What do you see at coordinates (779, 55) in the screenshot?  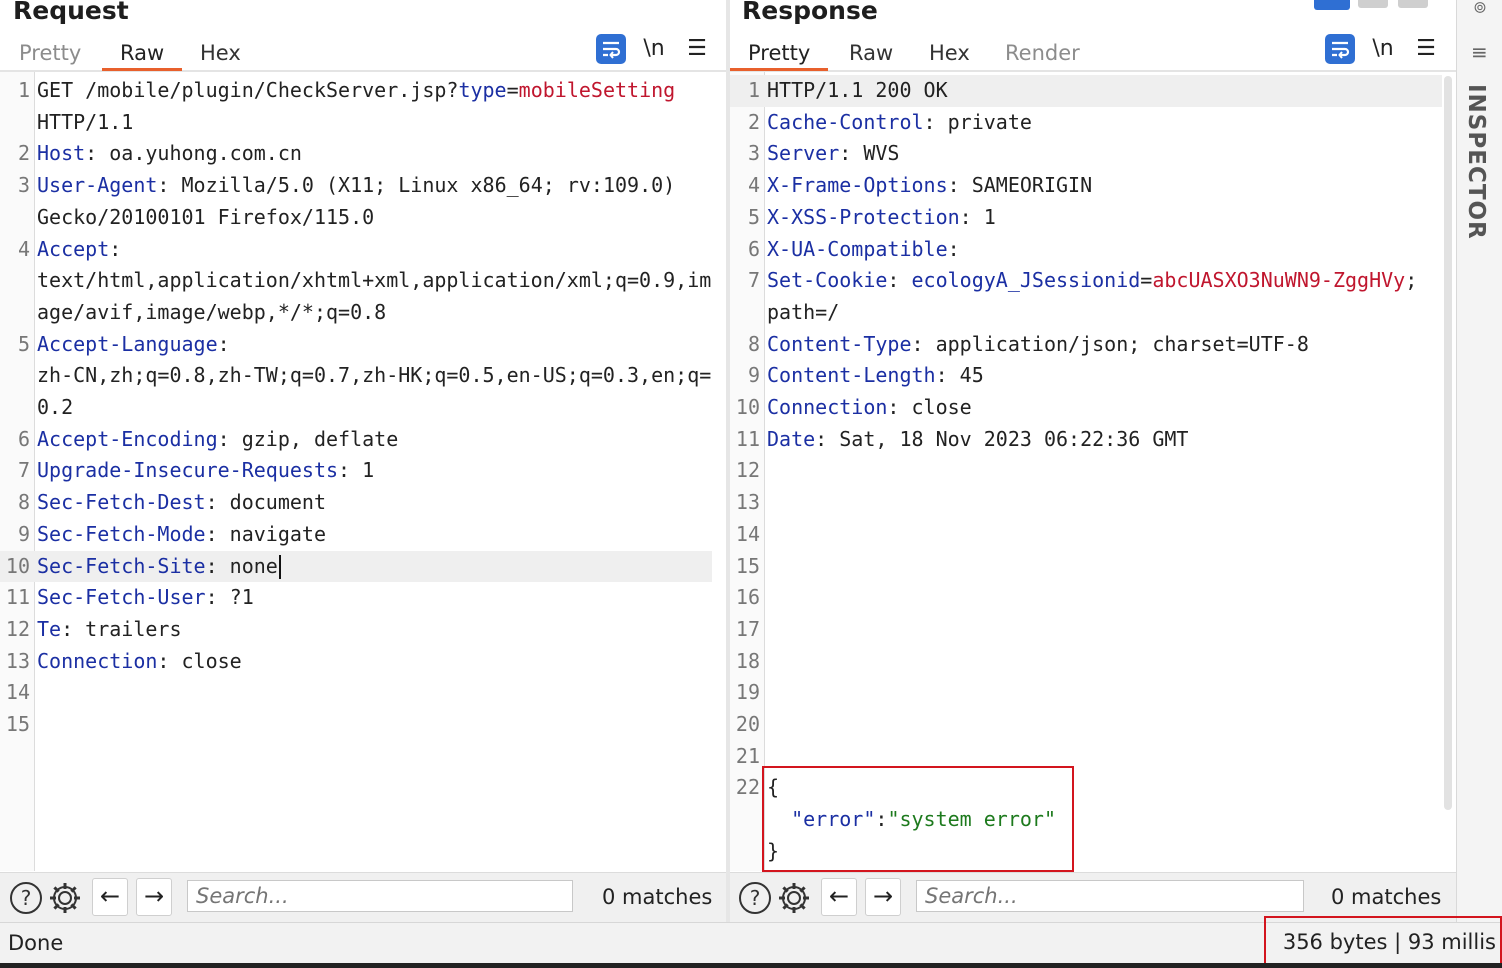 I see `tab-response-pretty: Pretty` at bounding box center [779, 55].